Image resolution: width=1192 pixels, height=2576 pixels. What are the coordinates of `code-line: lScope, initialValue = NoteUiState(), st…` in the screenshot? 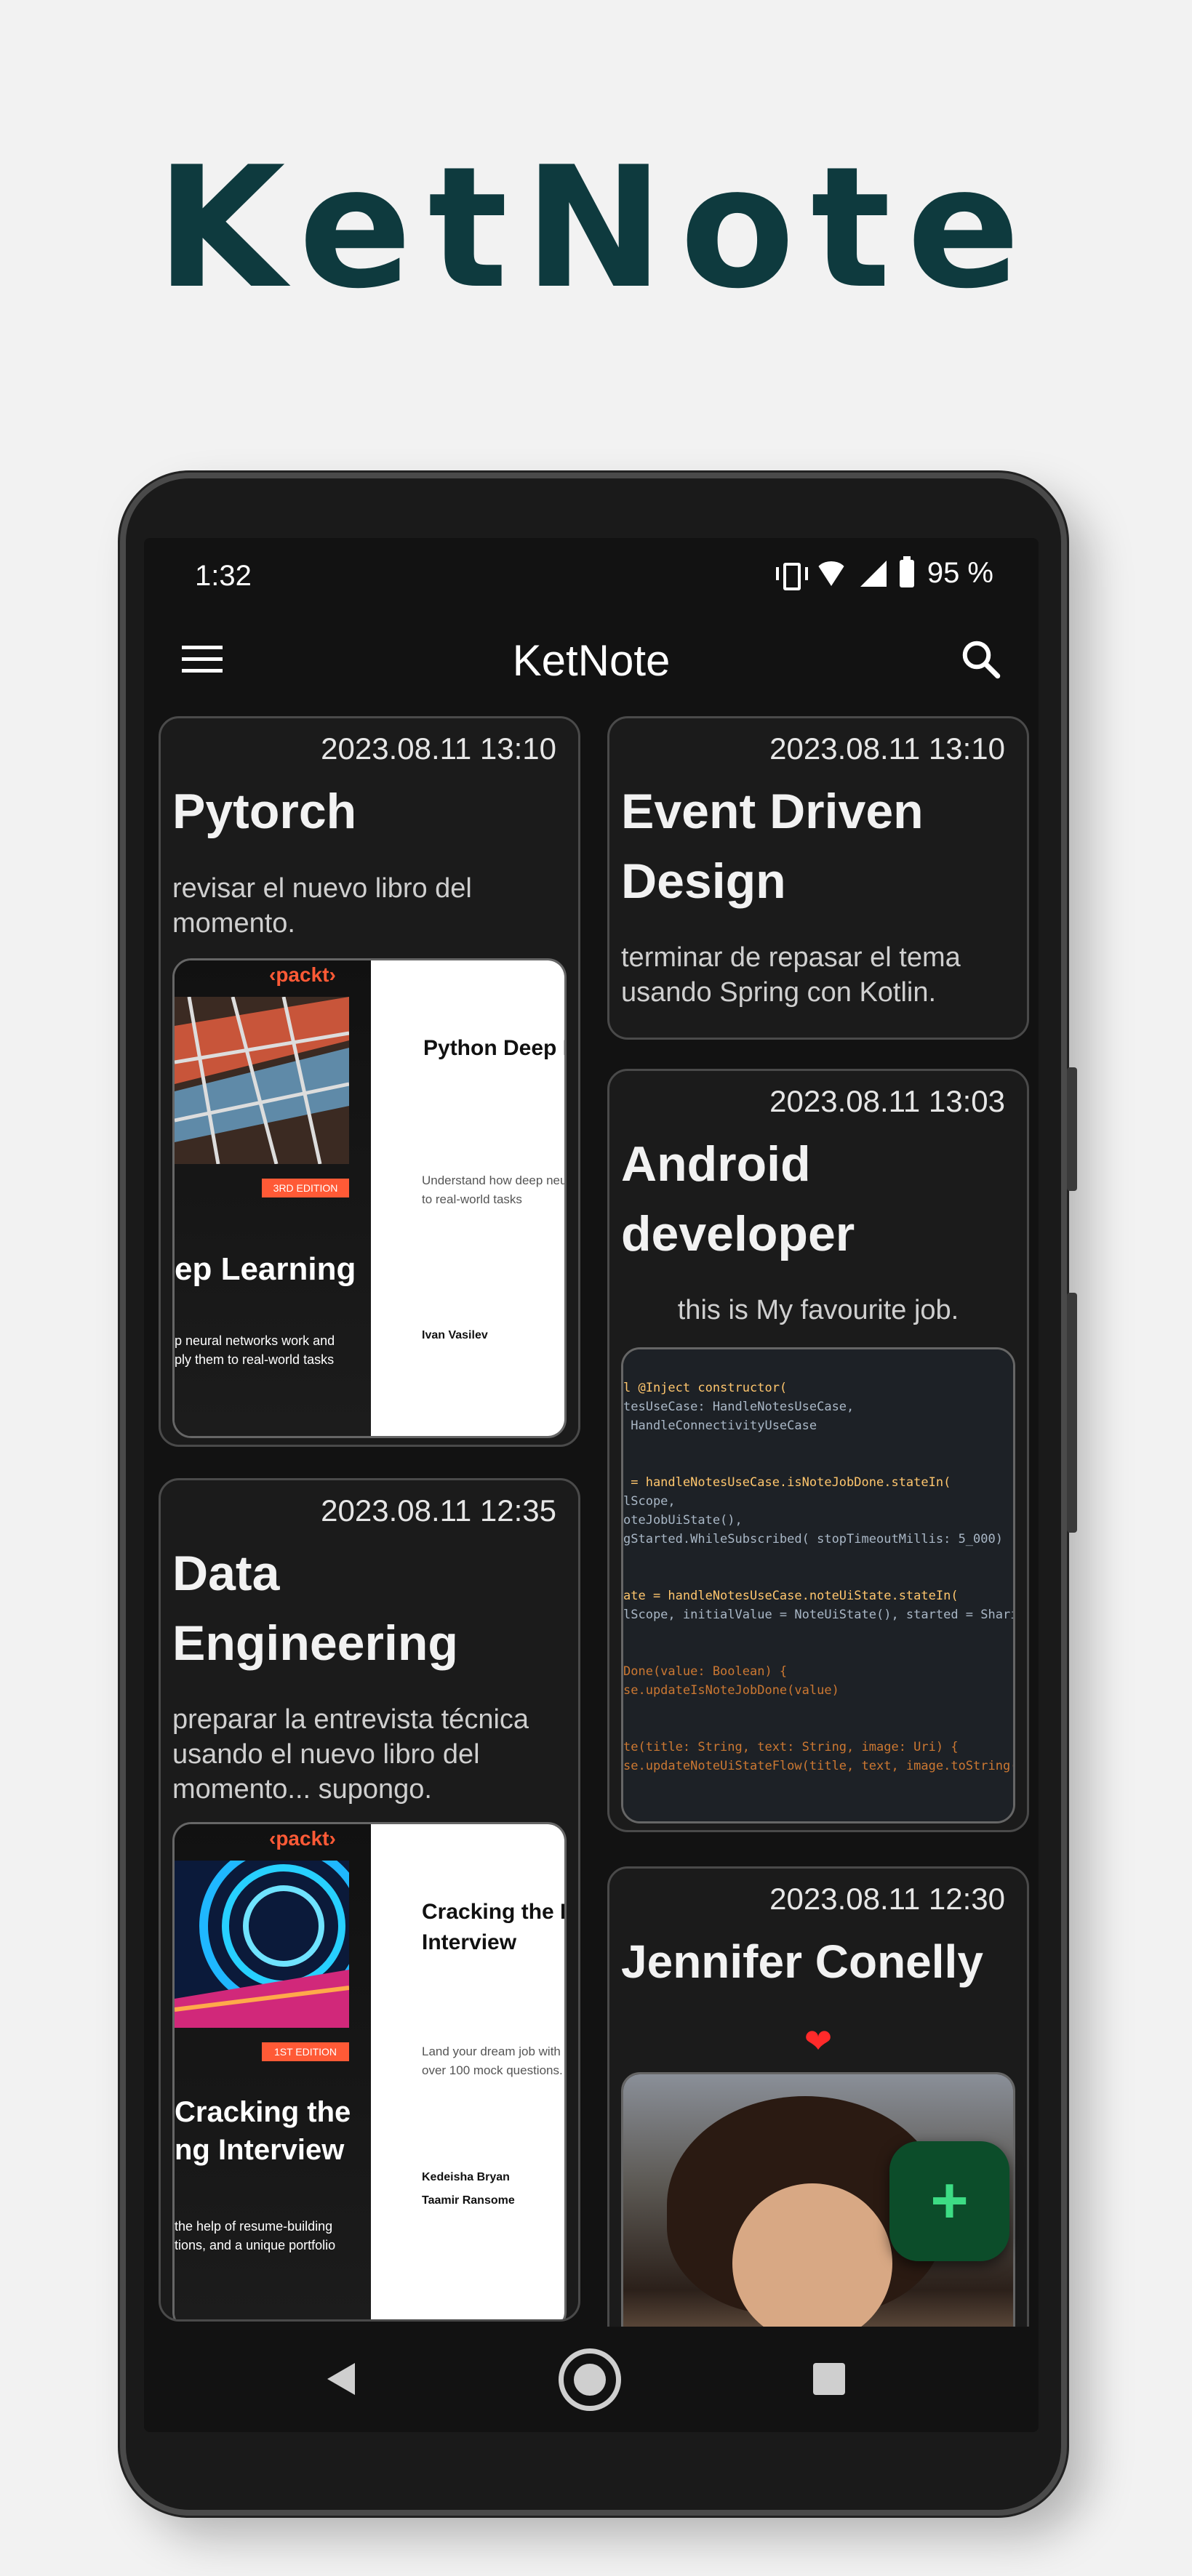 It's located at (819, 1615).